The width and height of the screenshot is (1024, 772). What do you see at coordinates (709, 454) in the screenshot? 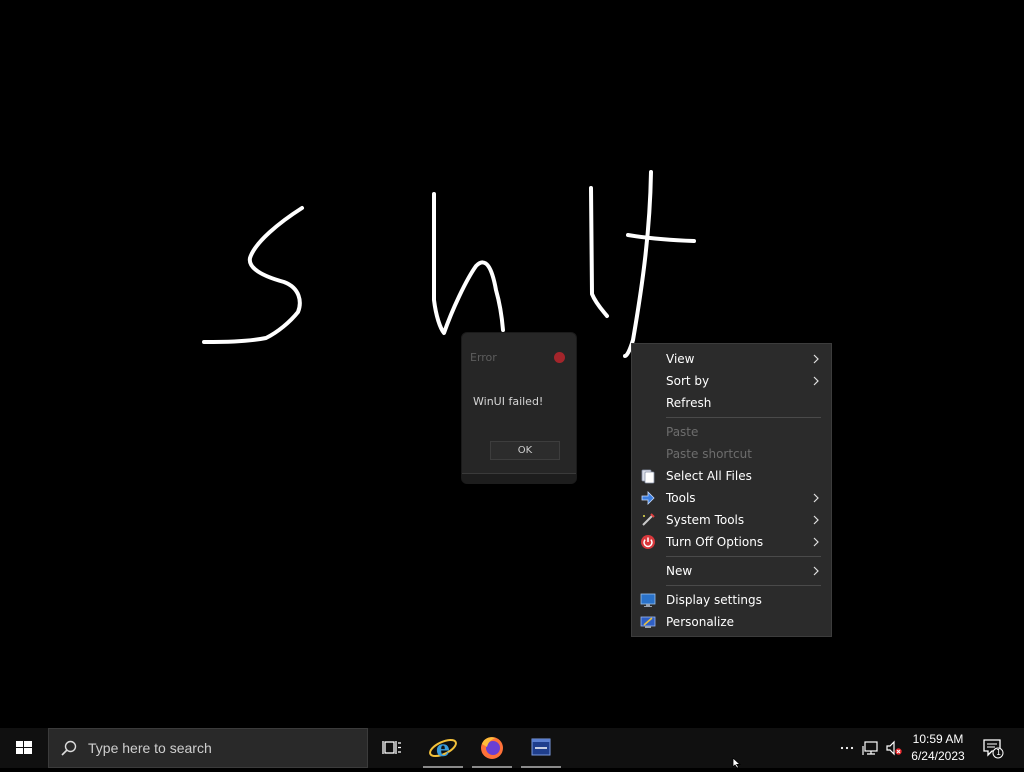
I see `menu-item-label: Paste shortcut` at bounding box center [709, 454].